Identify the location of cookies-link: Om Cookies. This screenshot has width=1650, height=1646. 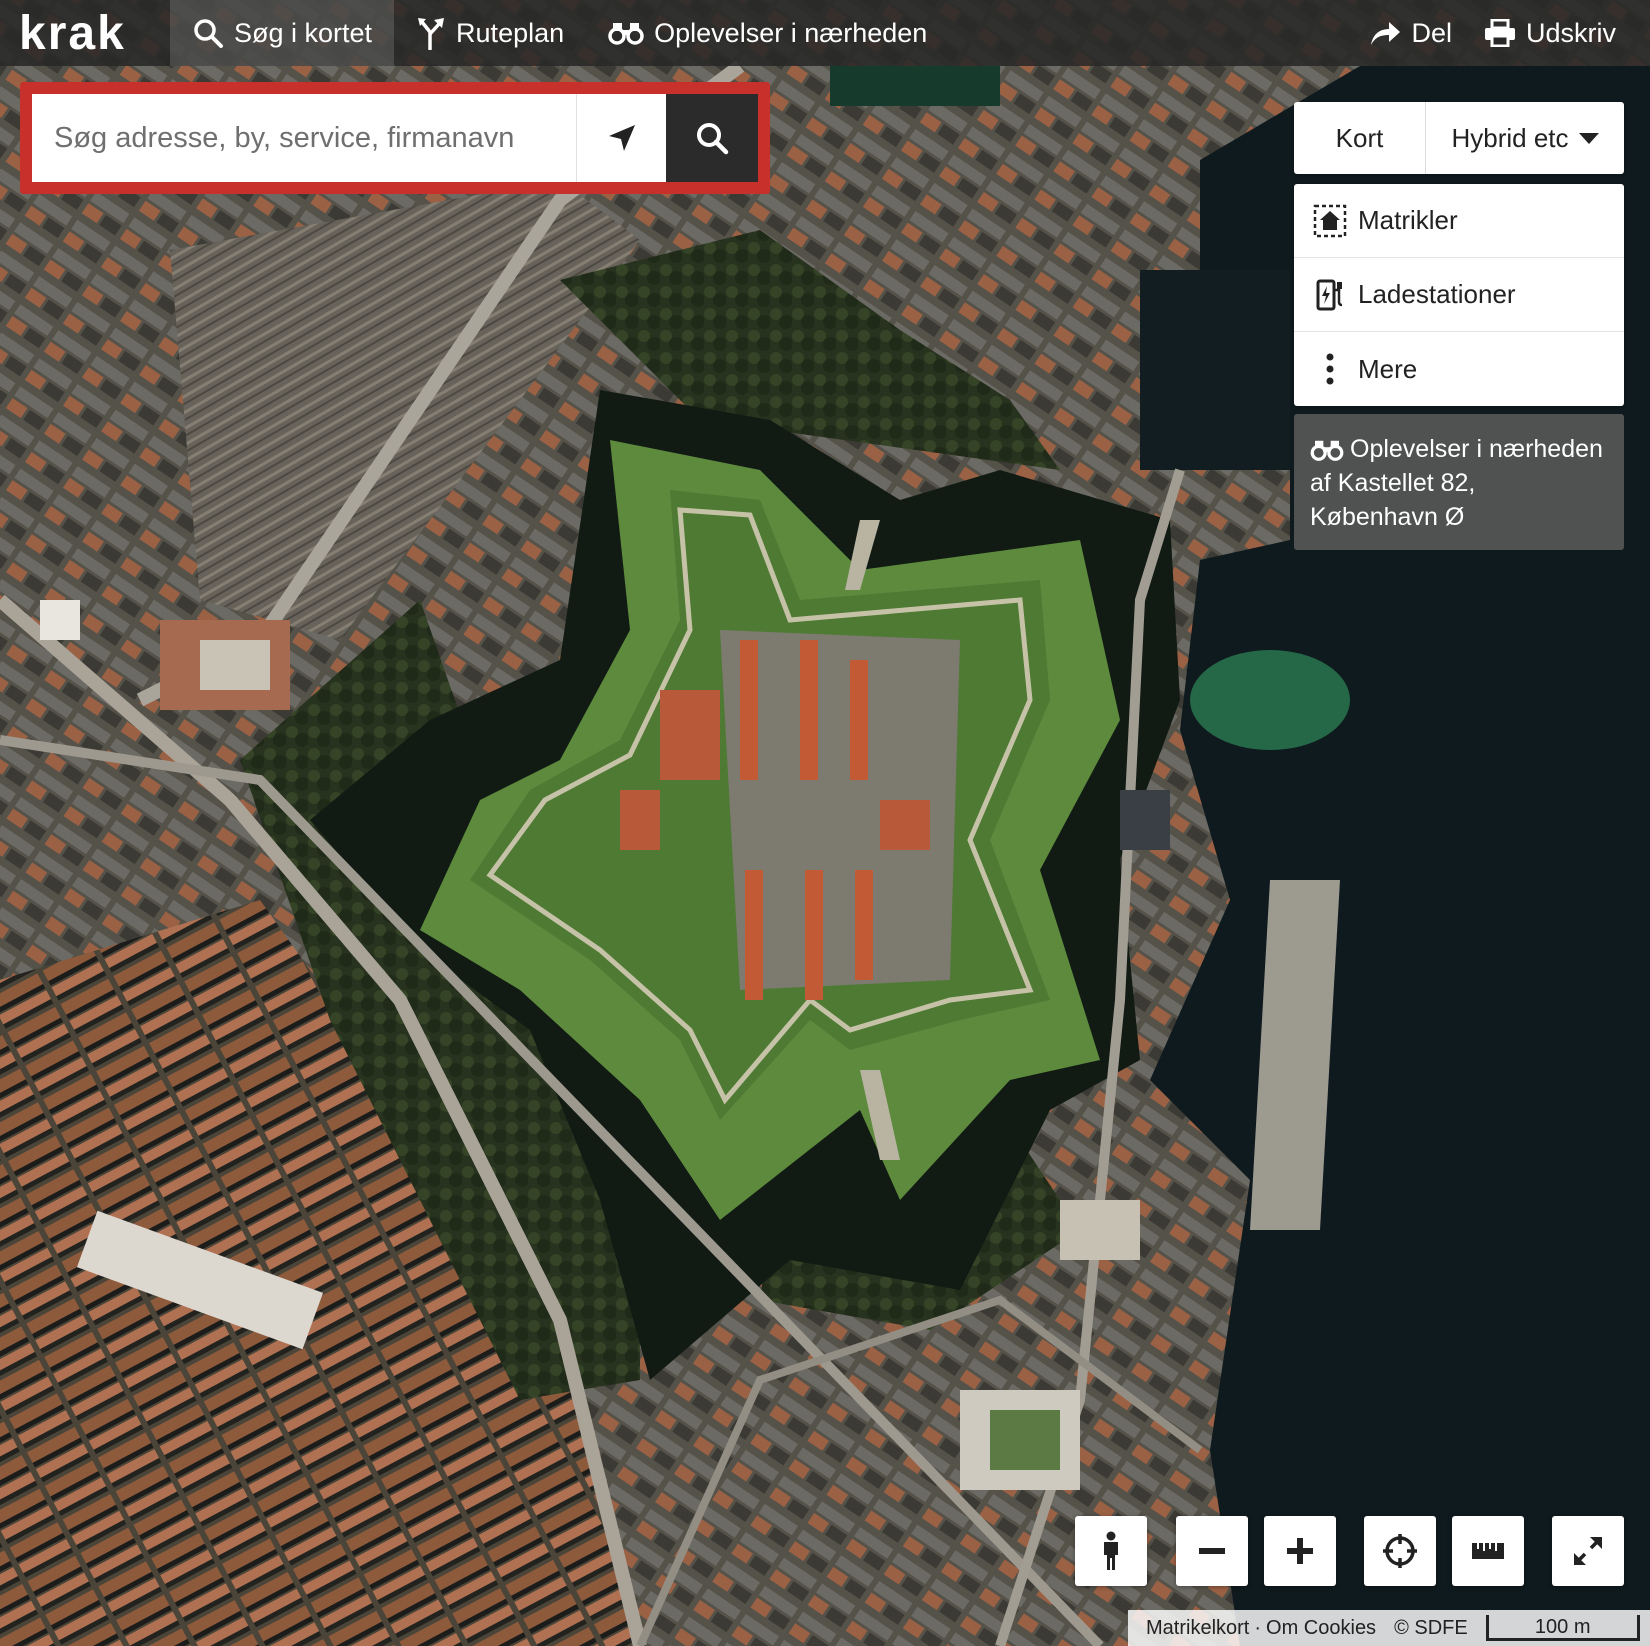
(1321, 1628).